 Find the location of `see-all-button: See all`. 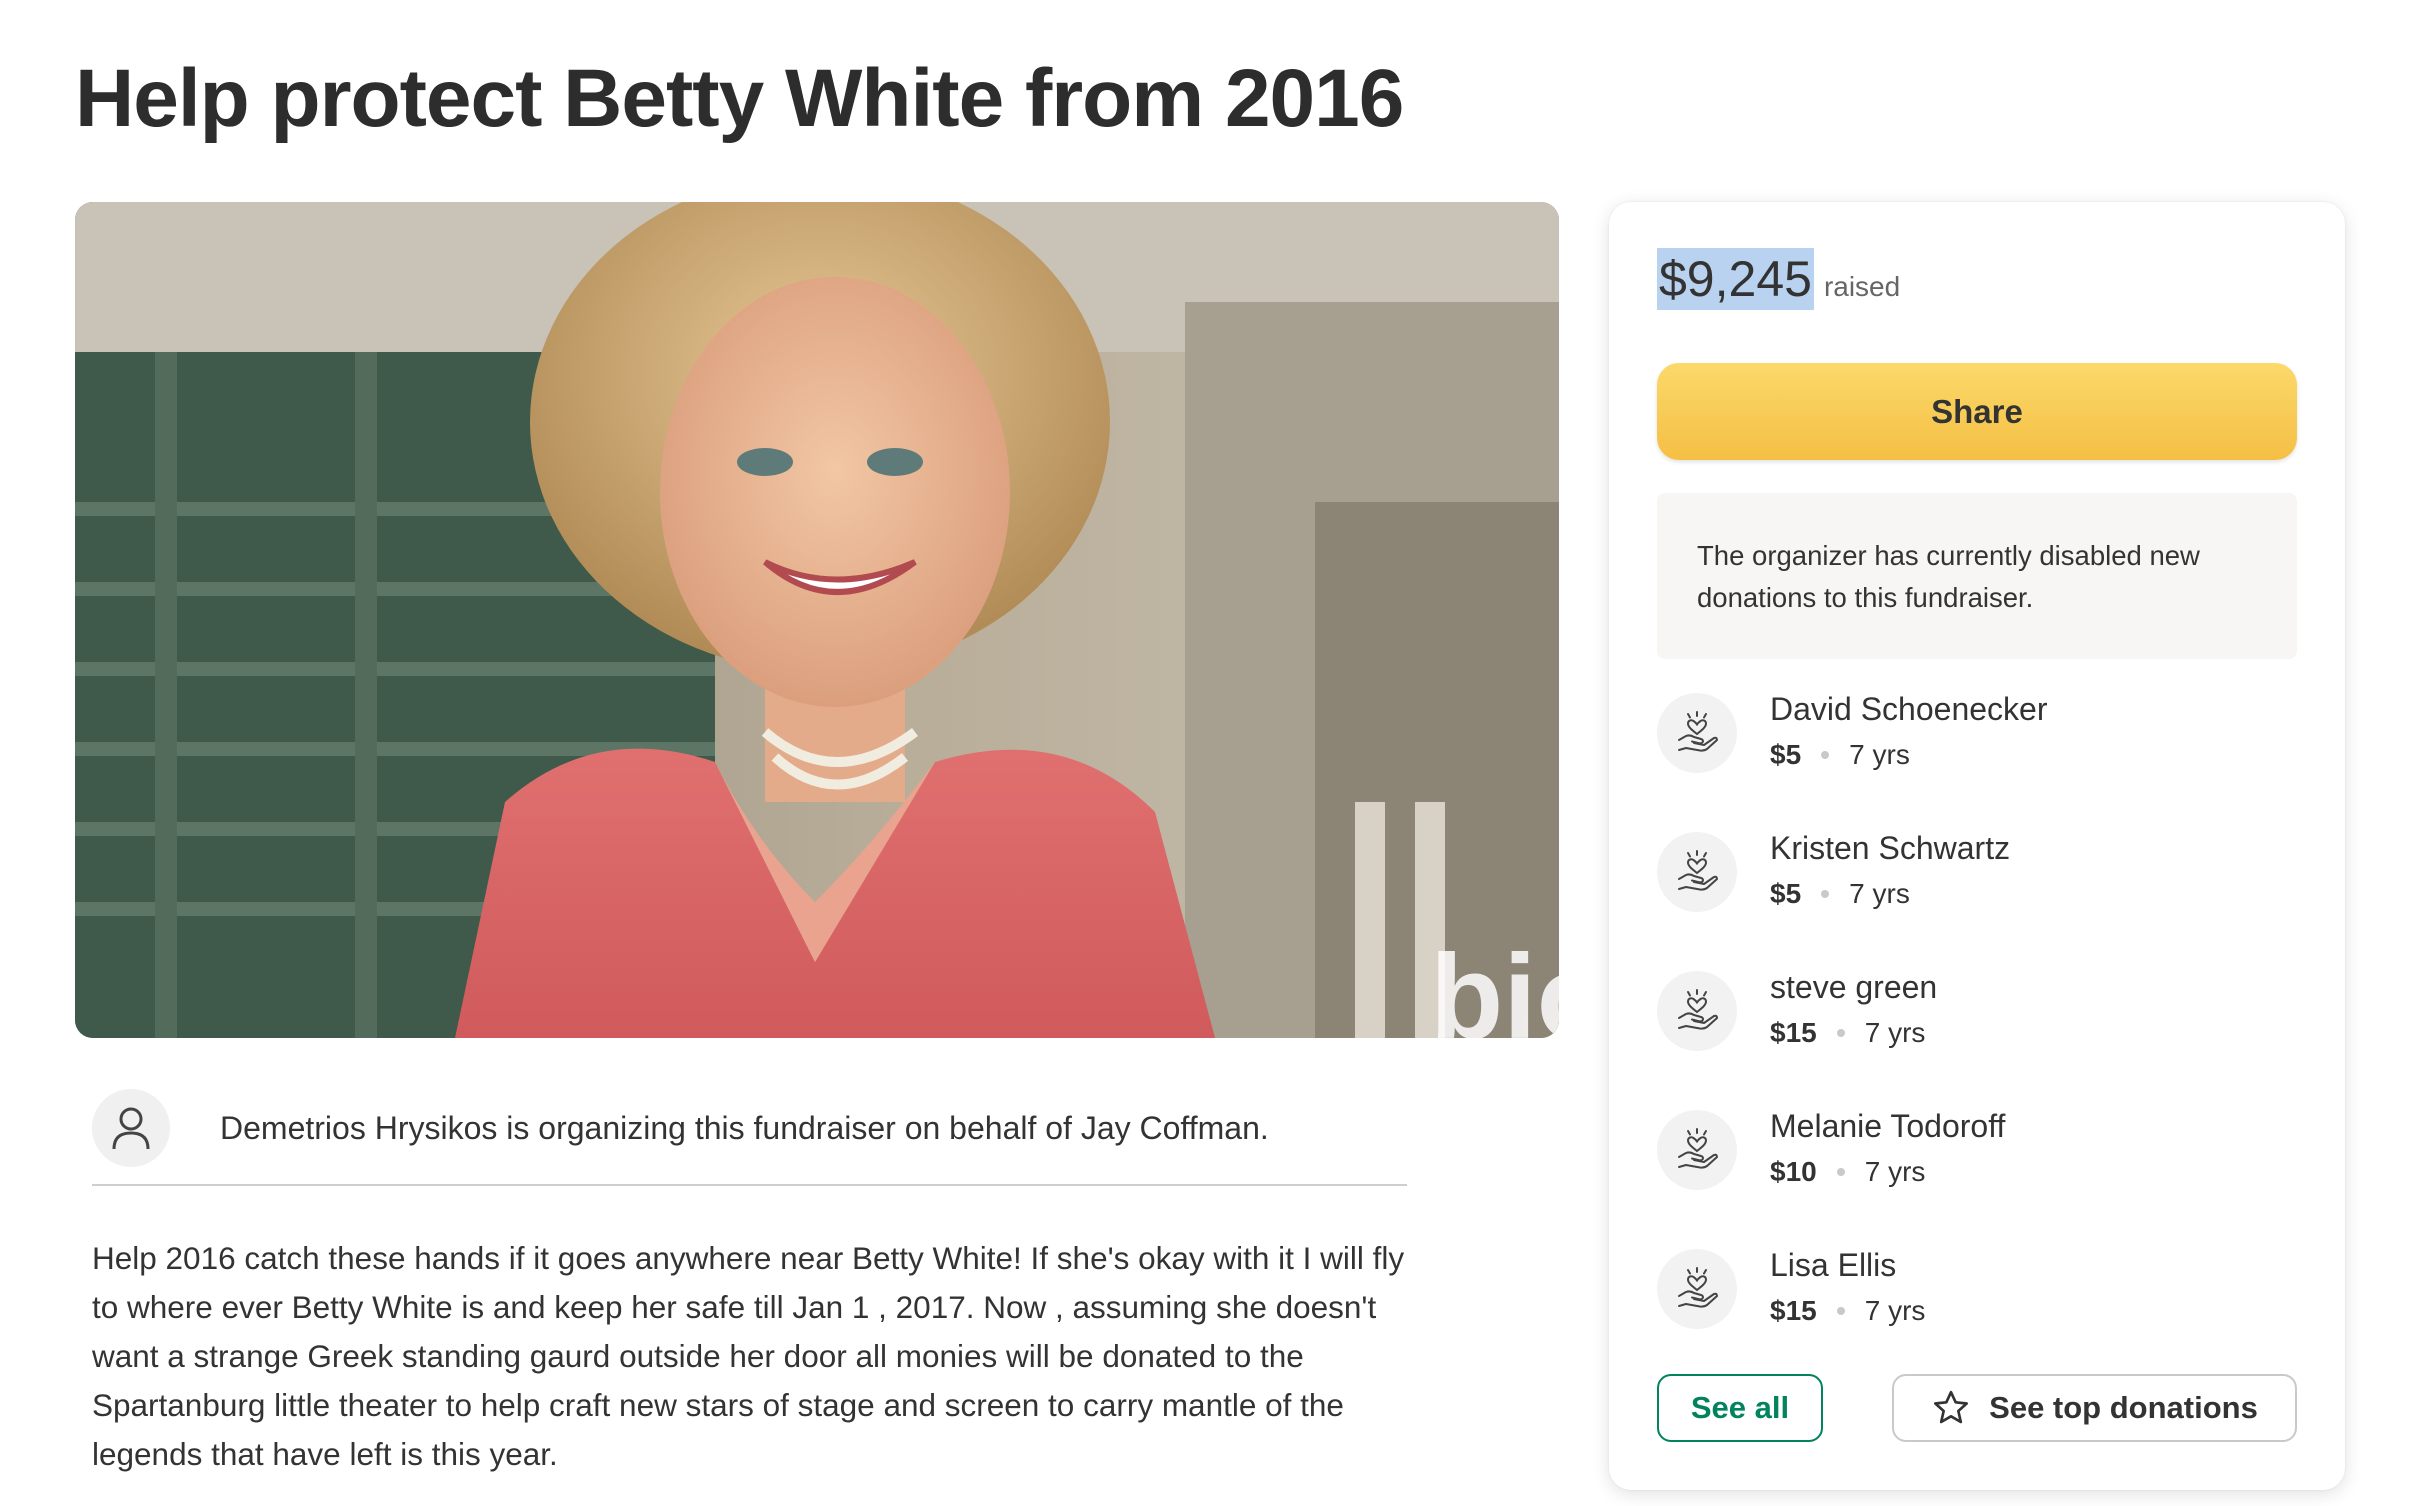

see-all-button: See all is located at coordinates (1740, 1408).